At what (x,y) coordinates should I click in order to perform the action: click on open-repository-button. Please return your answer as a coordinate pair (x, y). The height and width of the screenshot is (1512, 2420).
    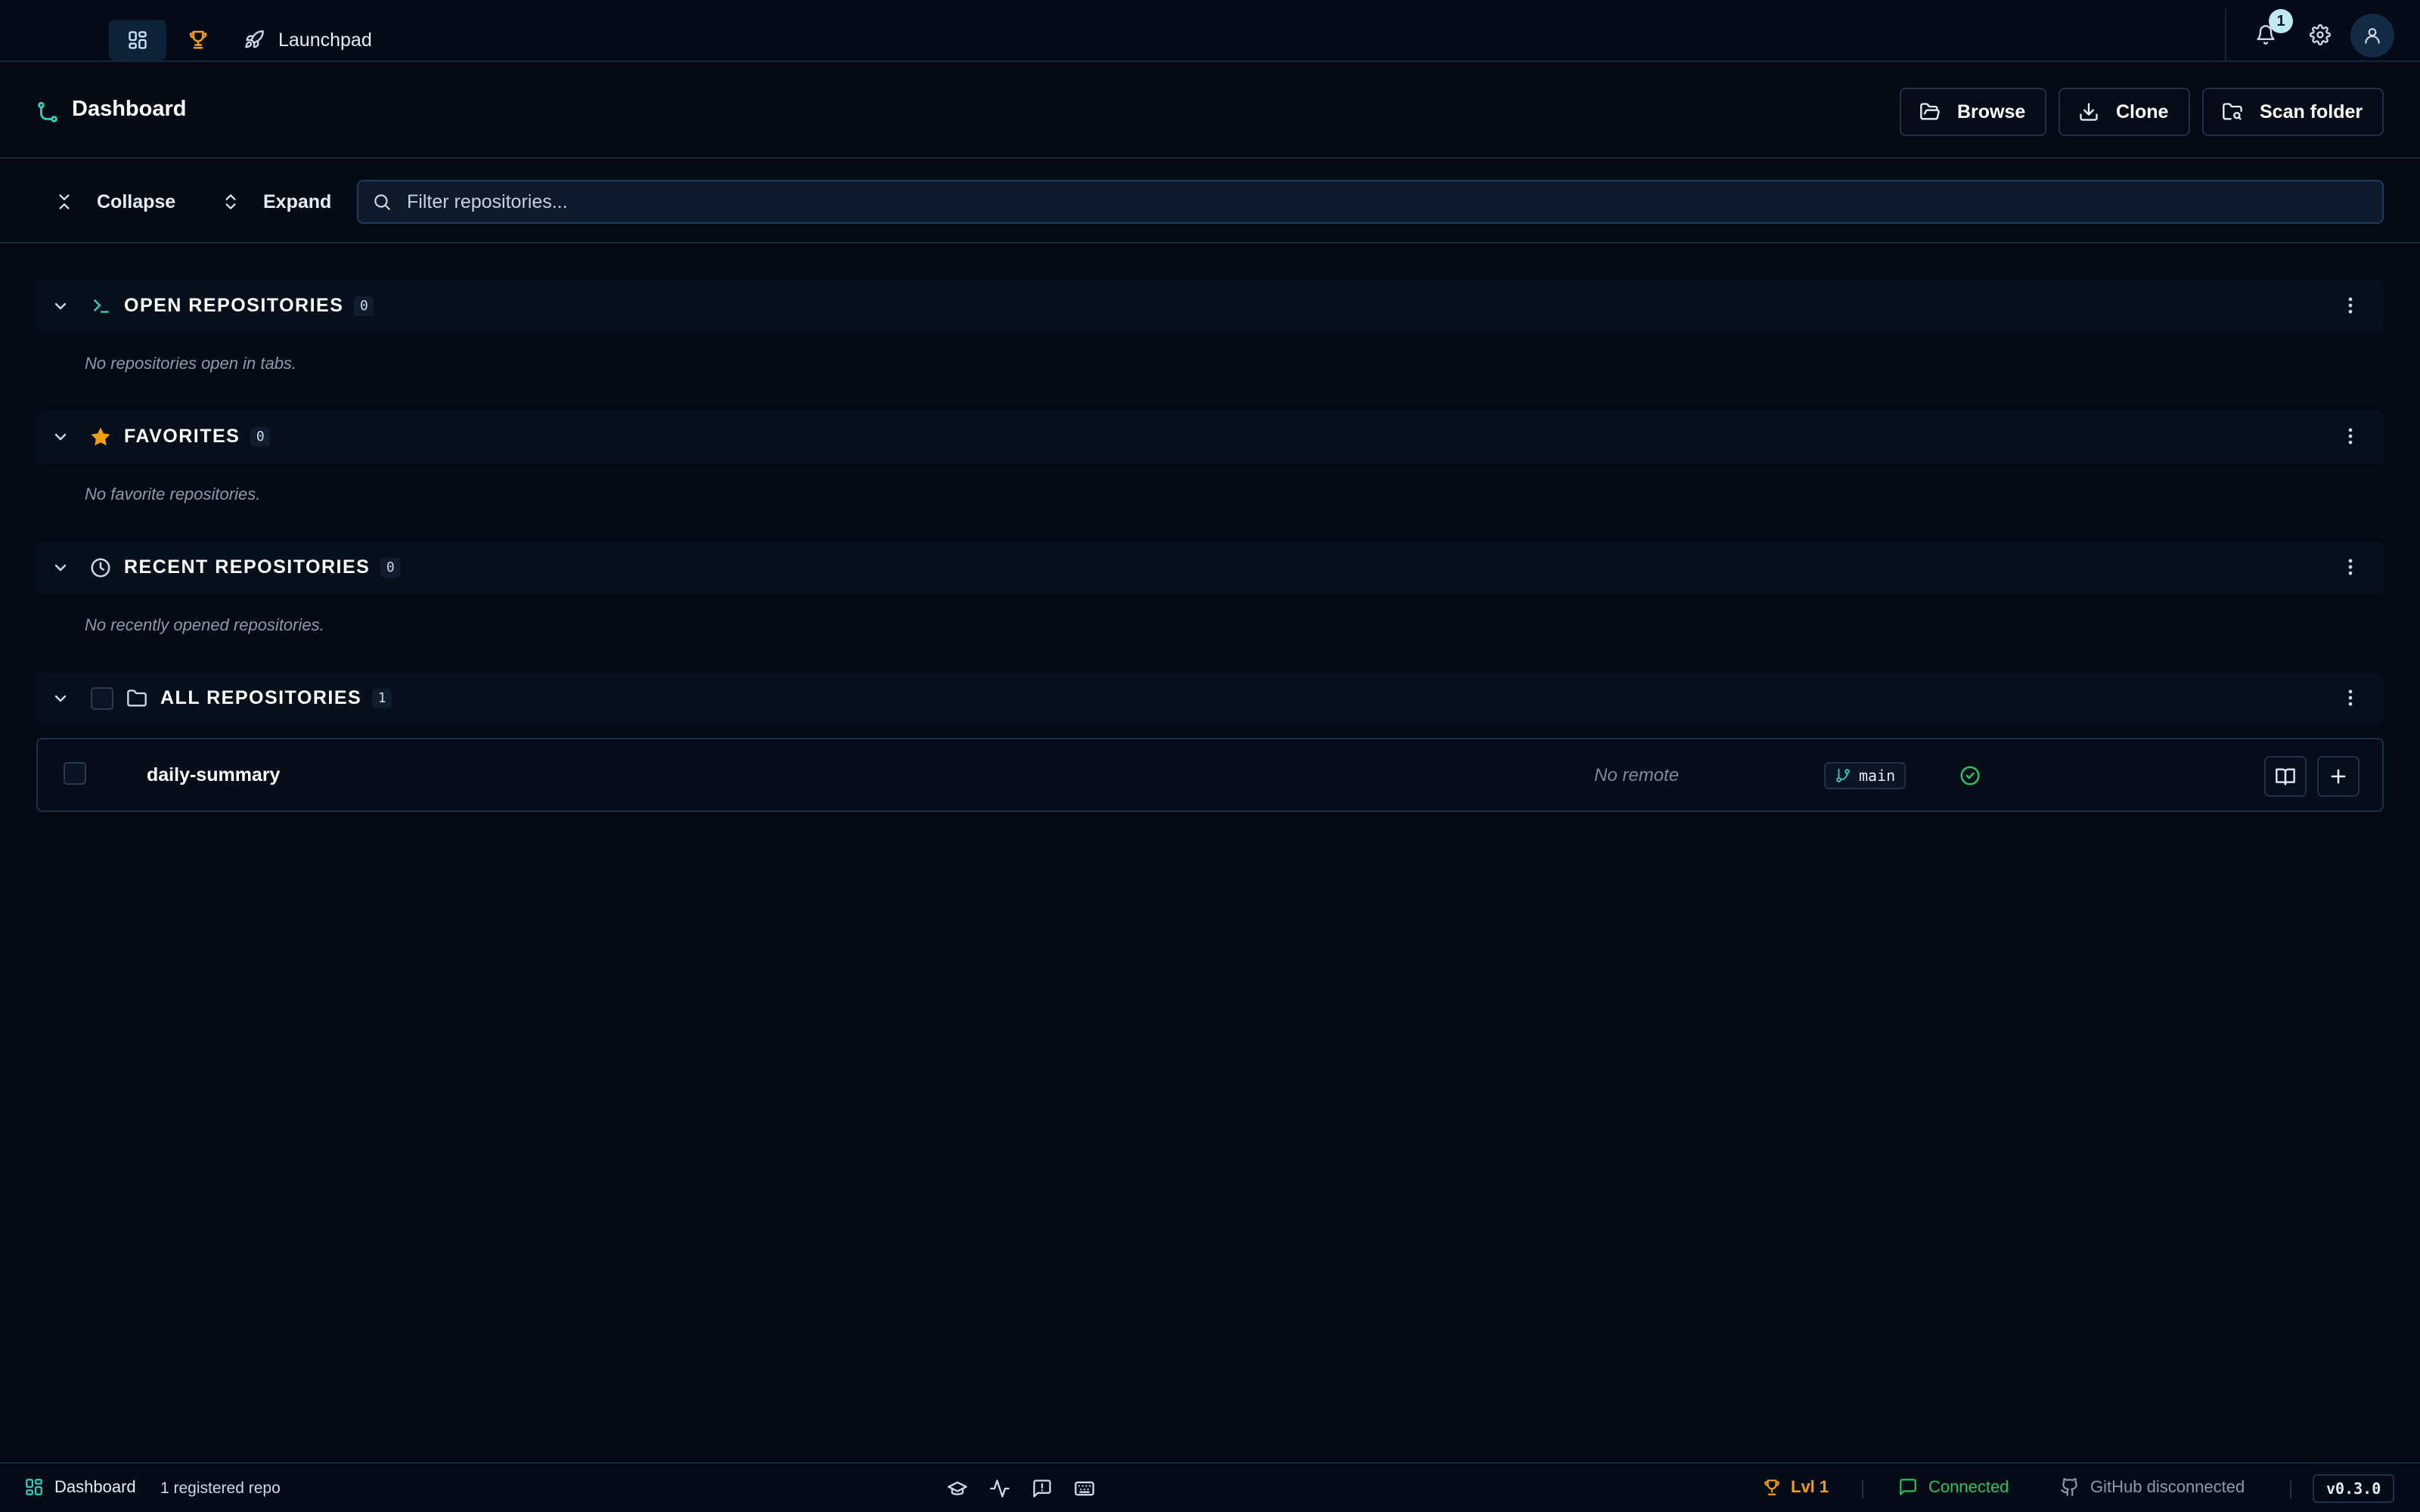
    Looking at the image, I should click on (2285, 777).